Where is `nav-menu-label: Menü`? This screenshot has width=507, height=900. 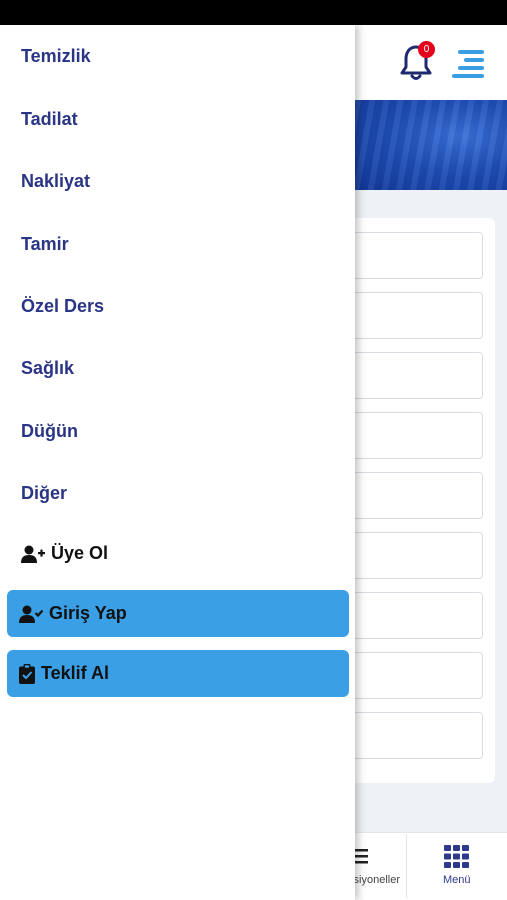 nav-menu-label: Menü is located at coordinates (457, 880).